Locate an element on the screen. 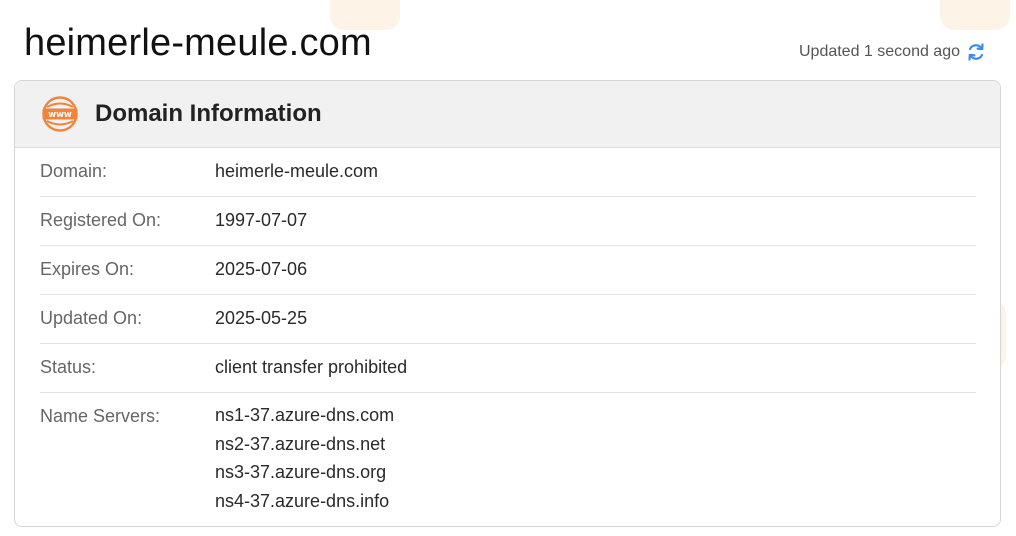 This screenshot has width=1016, height=536. row-updated-on: Updated On: 2025-05-25 is located at coordinates (508, 319).